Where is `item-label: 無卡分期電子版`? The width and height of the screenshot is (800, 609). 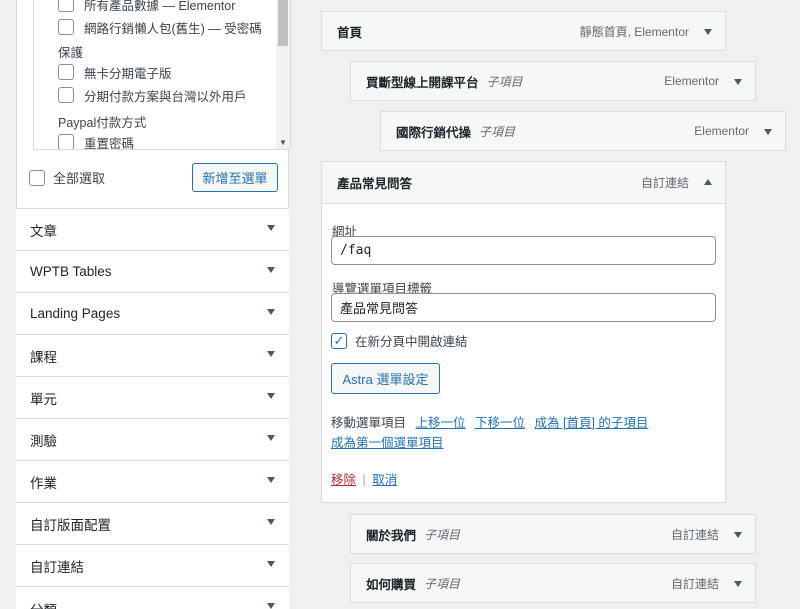
item-label: 無卡分期電子版 is located at coordinates (128, 73).